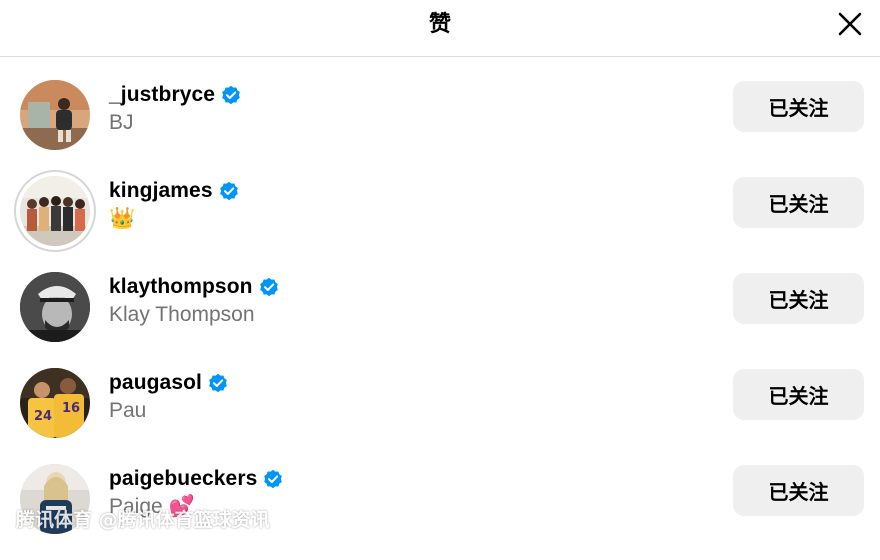  What do you see at coordinates (181, 287) in the screenshot?
I see `username: klaythompson` at bounding box center [181, 287].